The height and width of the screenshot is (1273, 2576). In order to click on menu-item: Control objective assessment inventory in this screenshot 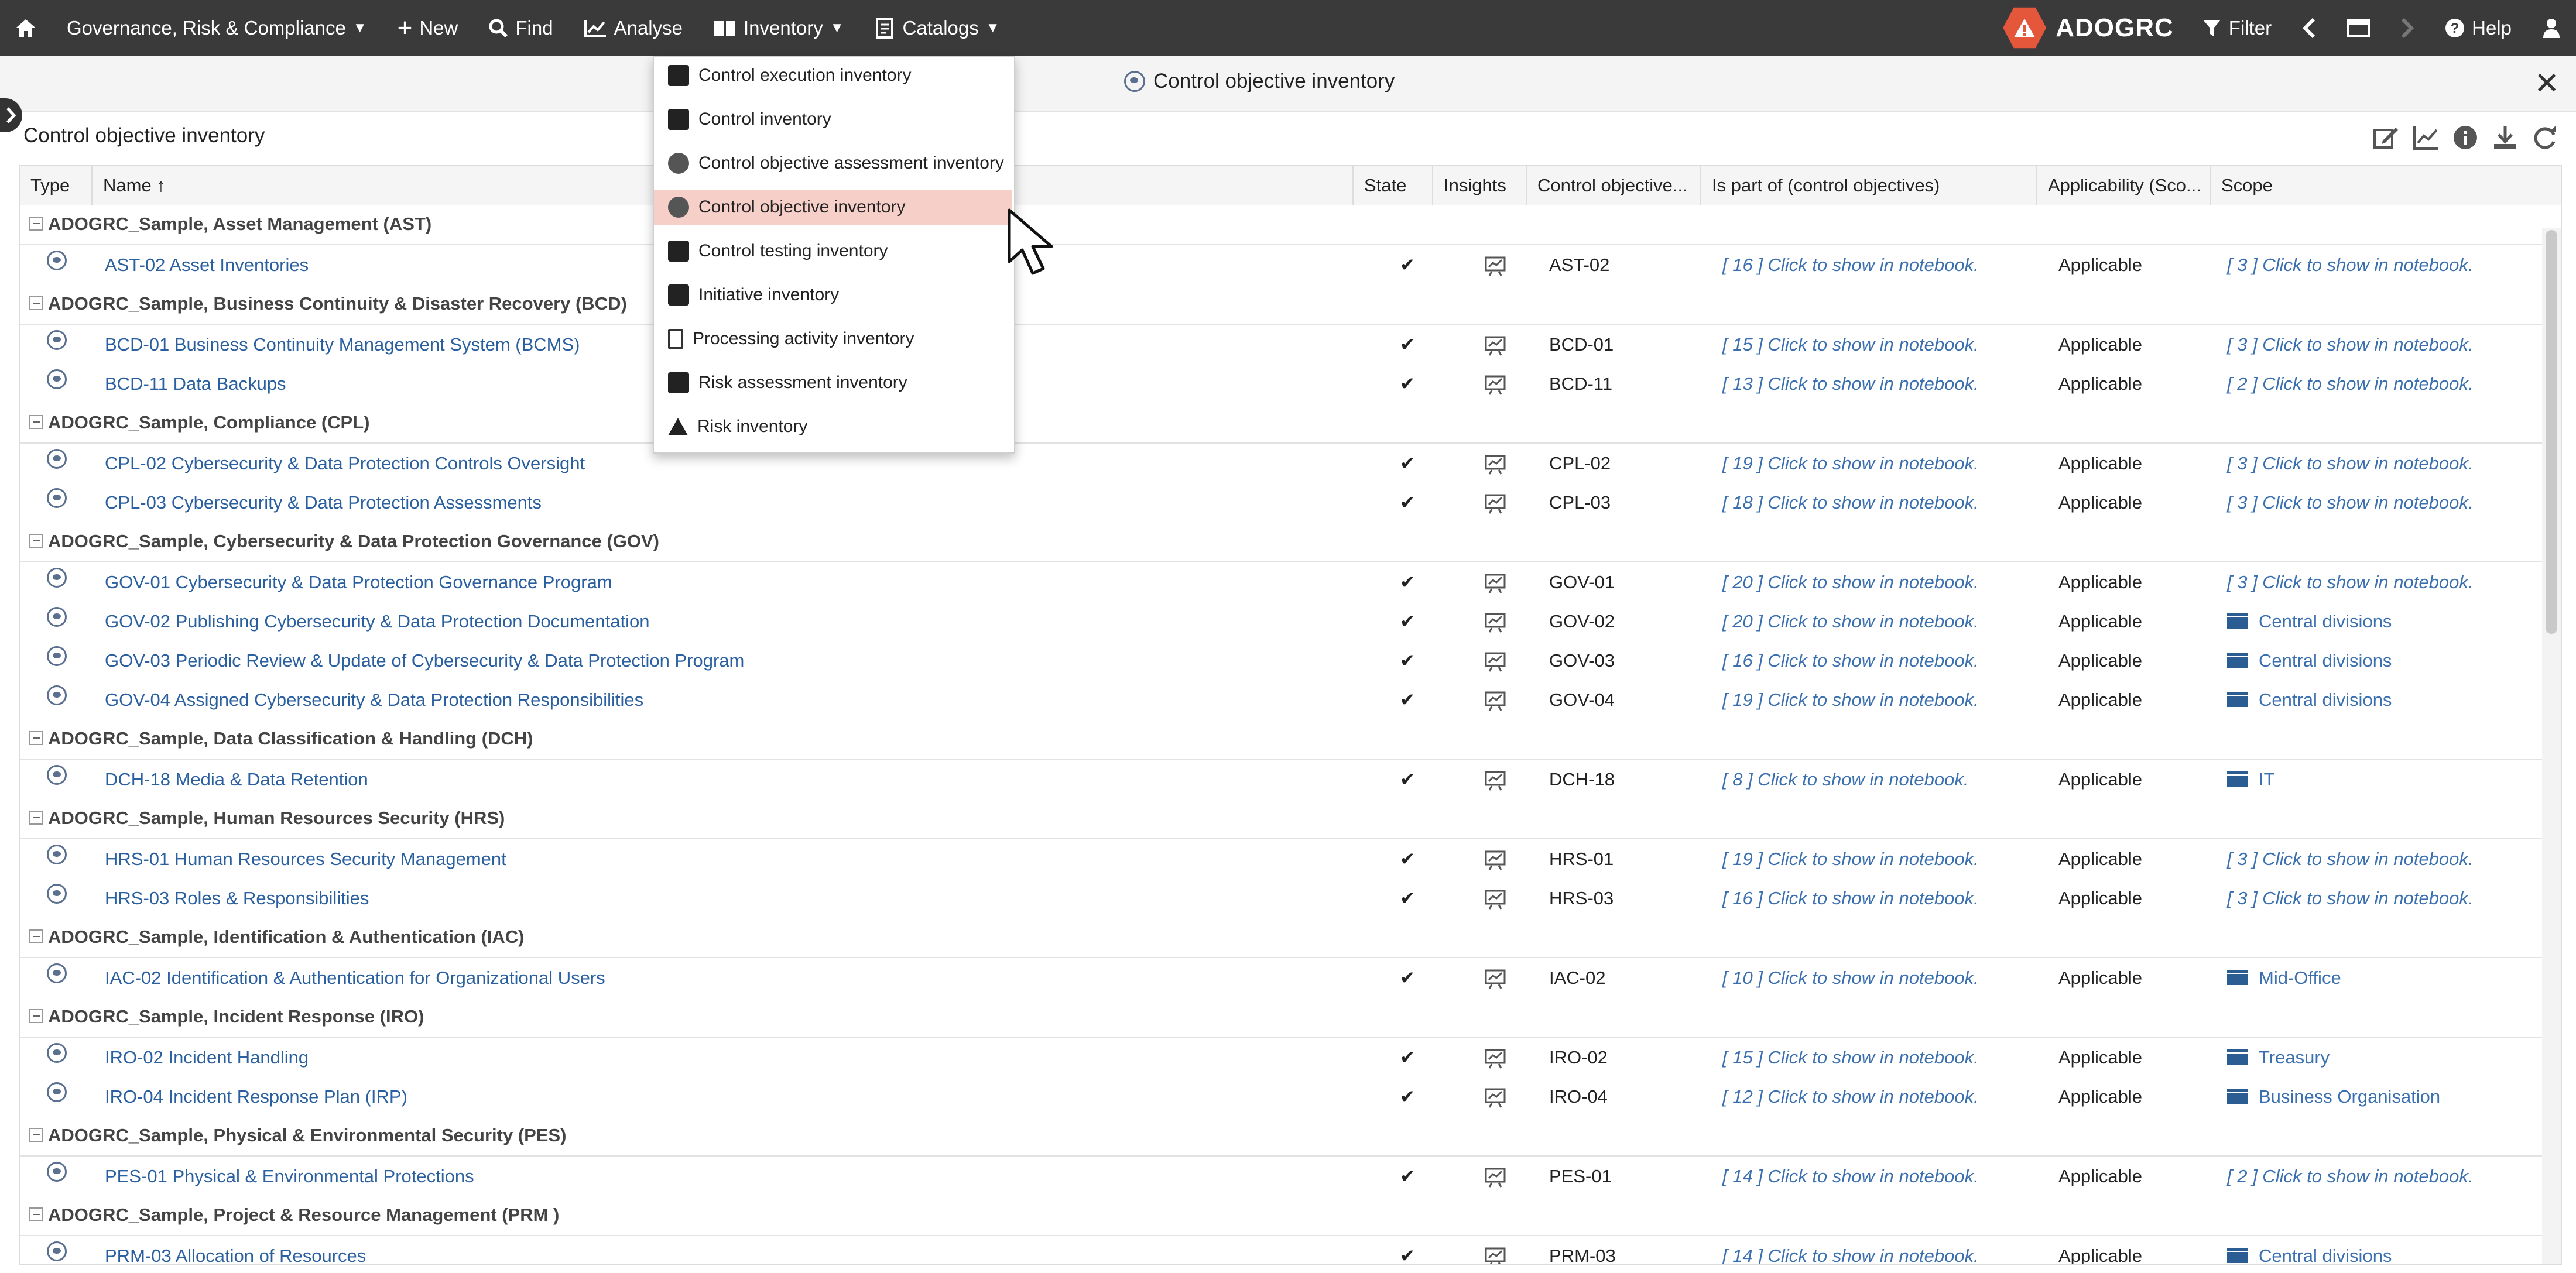, I will do `click(833, 163)`.